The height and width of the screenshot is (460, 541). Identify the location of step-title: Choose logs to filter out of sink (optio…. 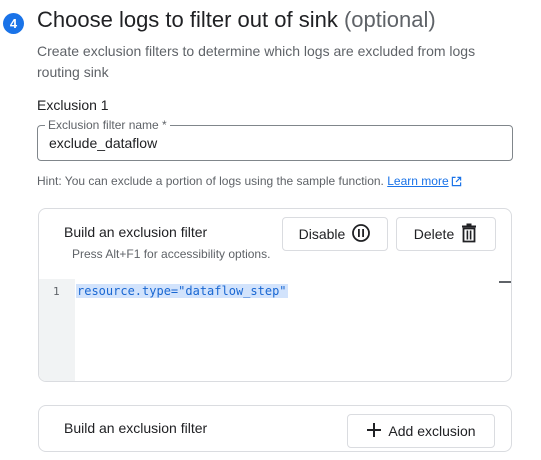
(236, 20).